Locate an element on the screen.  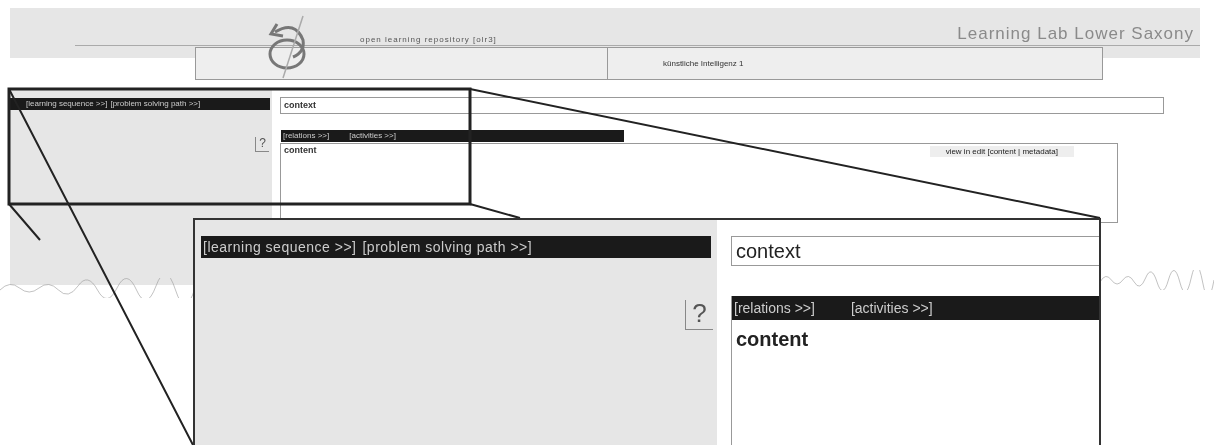
course-title: künstliche Intelligenz 1 is located at coordinates (703, 63).